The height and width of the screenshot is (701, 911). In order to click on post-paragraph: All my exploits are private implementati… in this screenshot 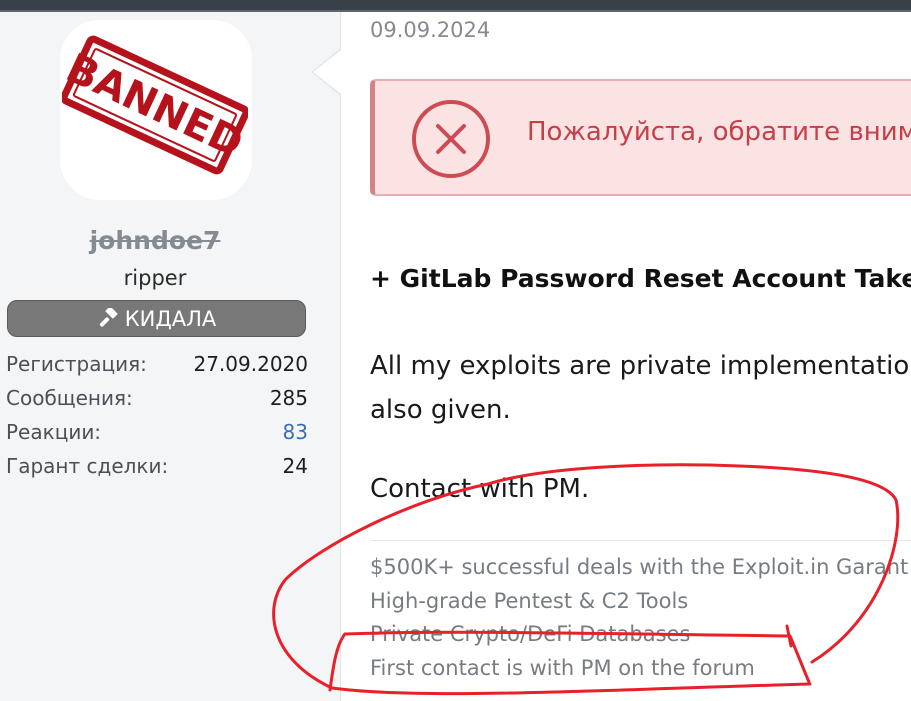, I will do `click(640, 388)`.